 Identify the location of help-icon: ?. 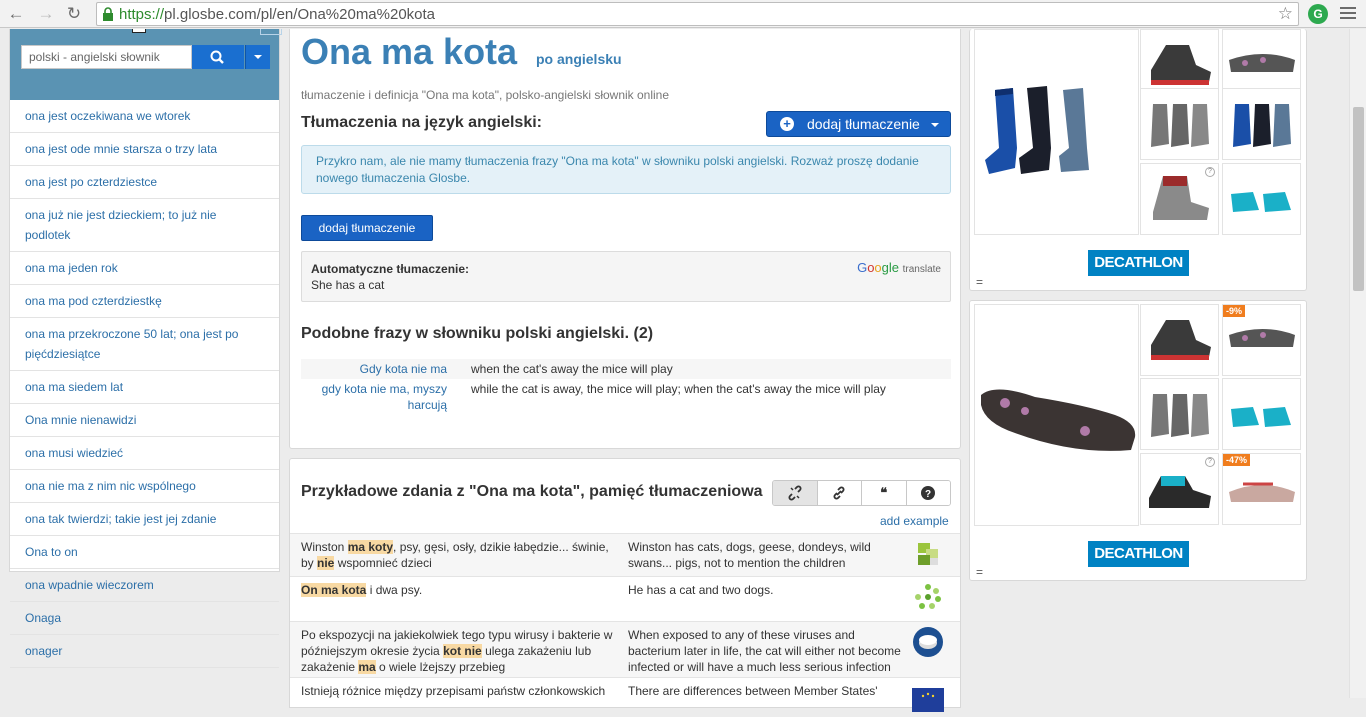
(928, 493).